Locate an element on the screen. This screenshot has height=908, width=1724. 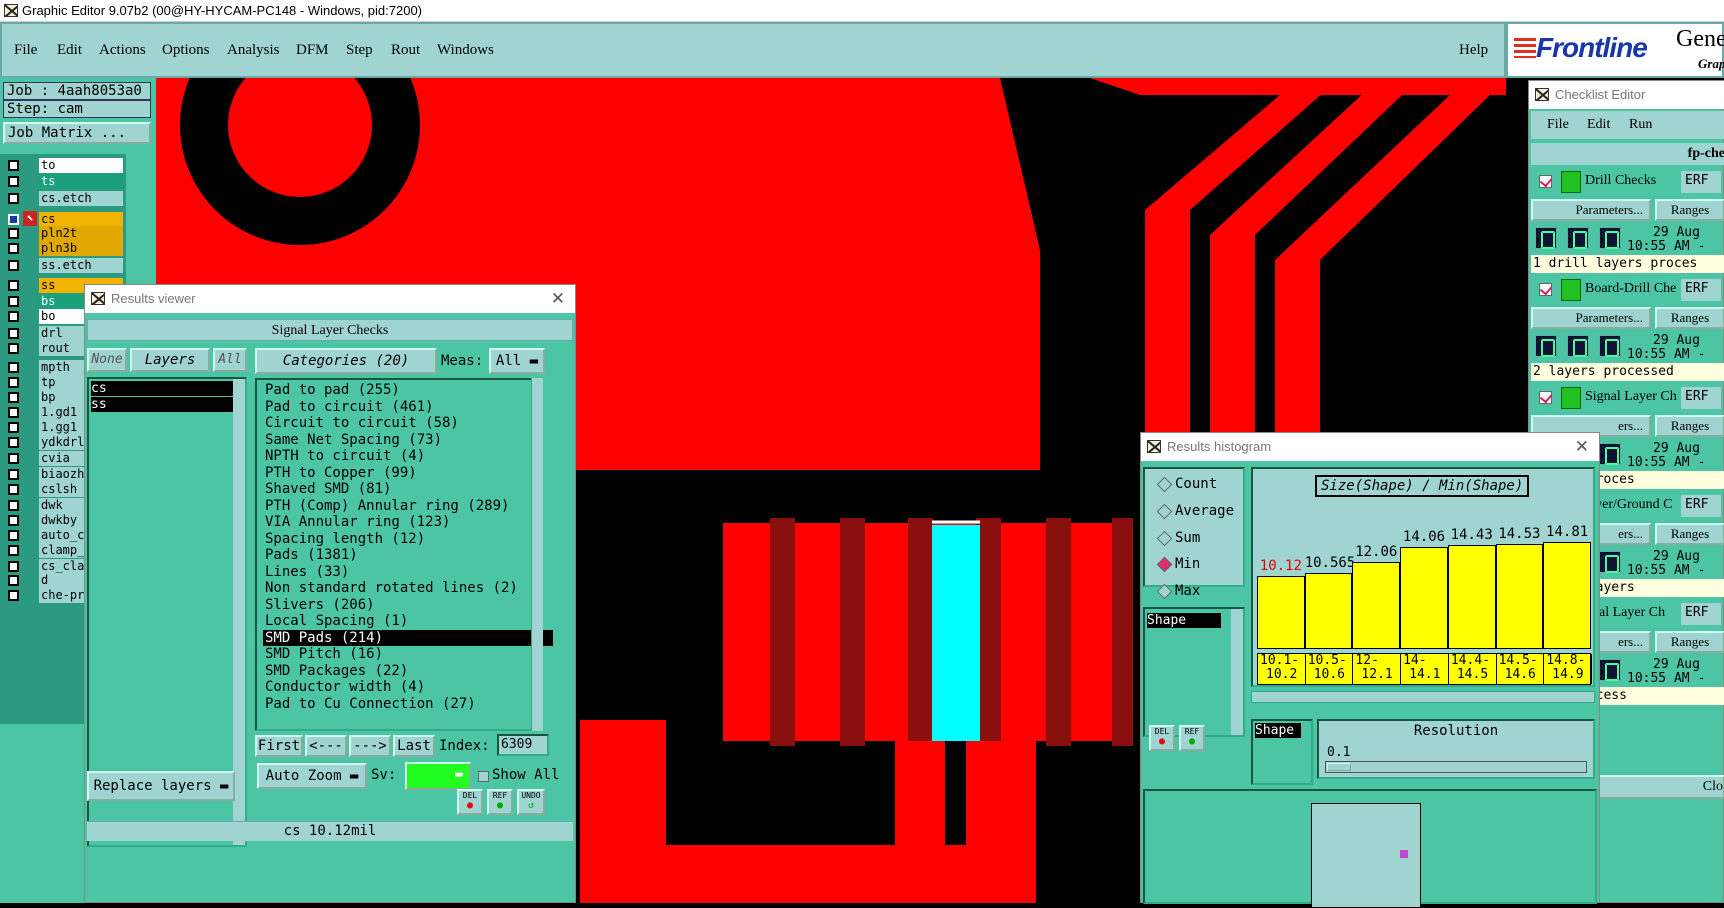
checklist-menu-run: Run is located at coordinates (1640, 125).